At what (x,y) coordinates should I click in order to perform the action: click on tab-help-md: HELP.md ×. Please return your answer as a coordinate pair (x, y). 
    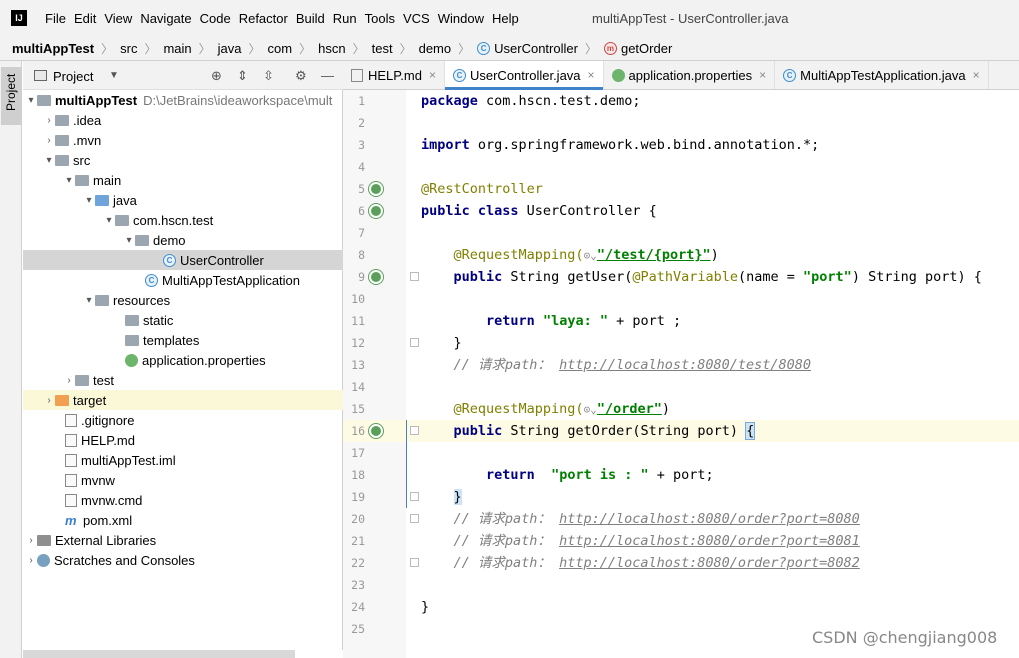
    Looking at the image, I should click on (394, 75).